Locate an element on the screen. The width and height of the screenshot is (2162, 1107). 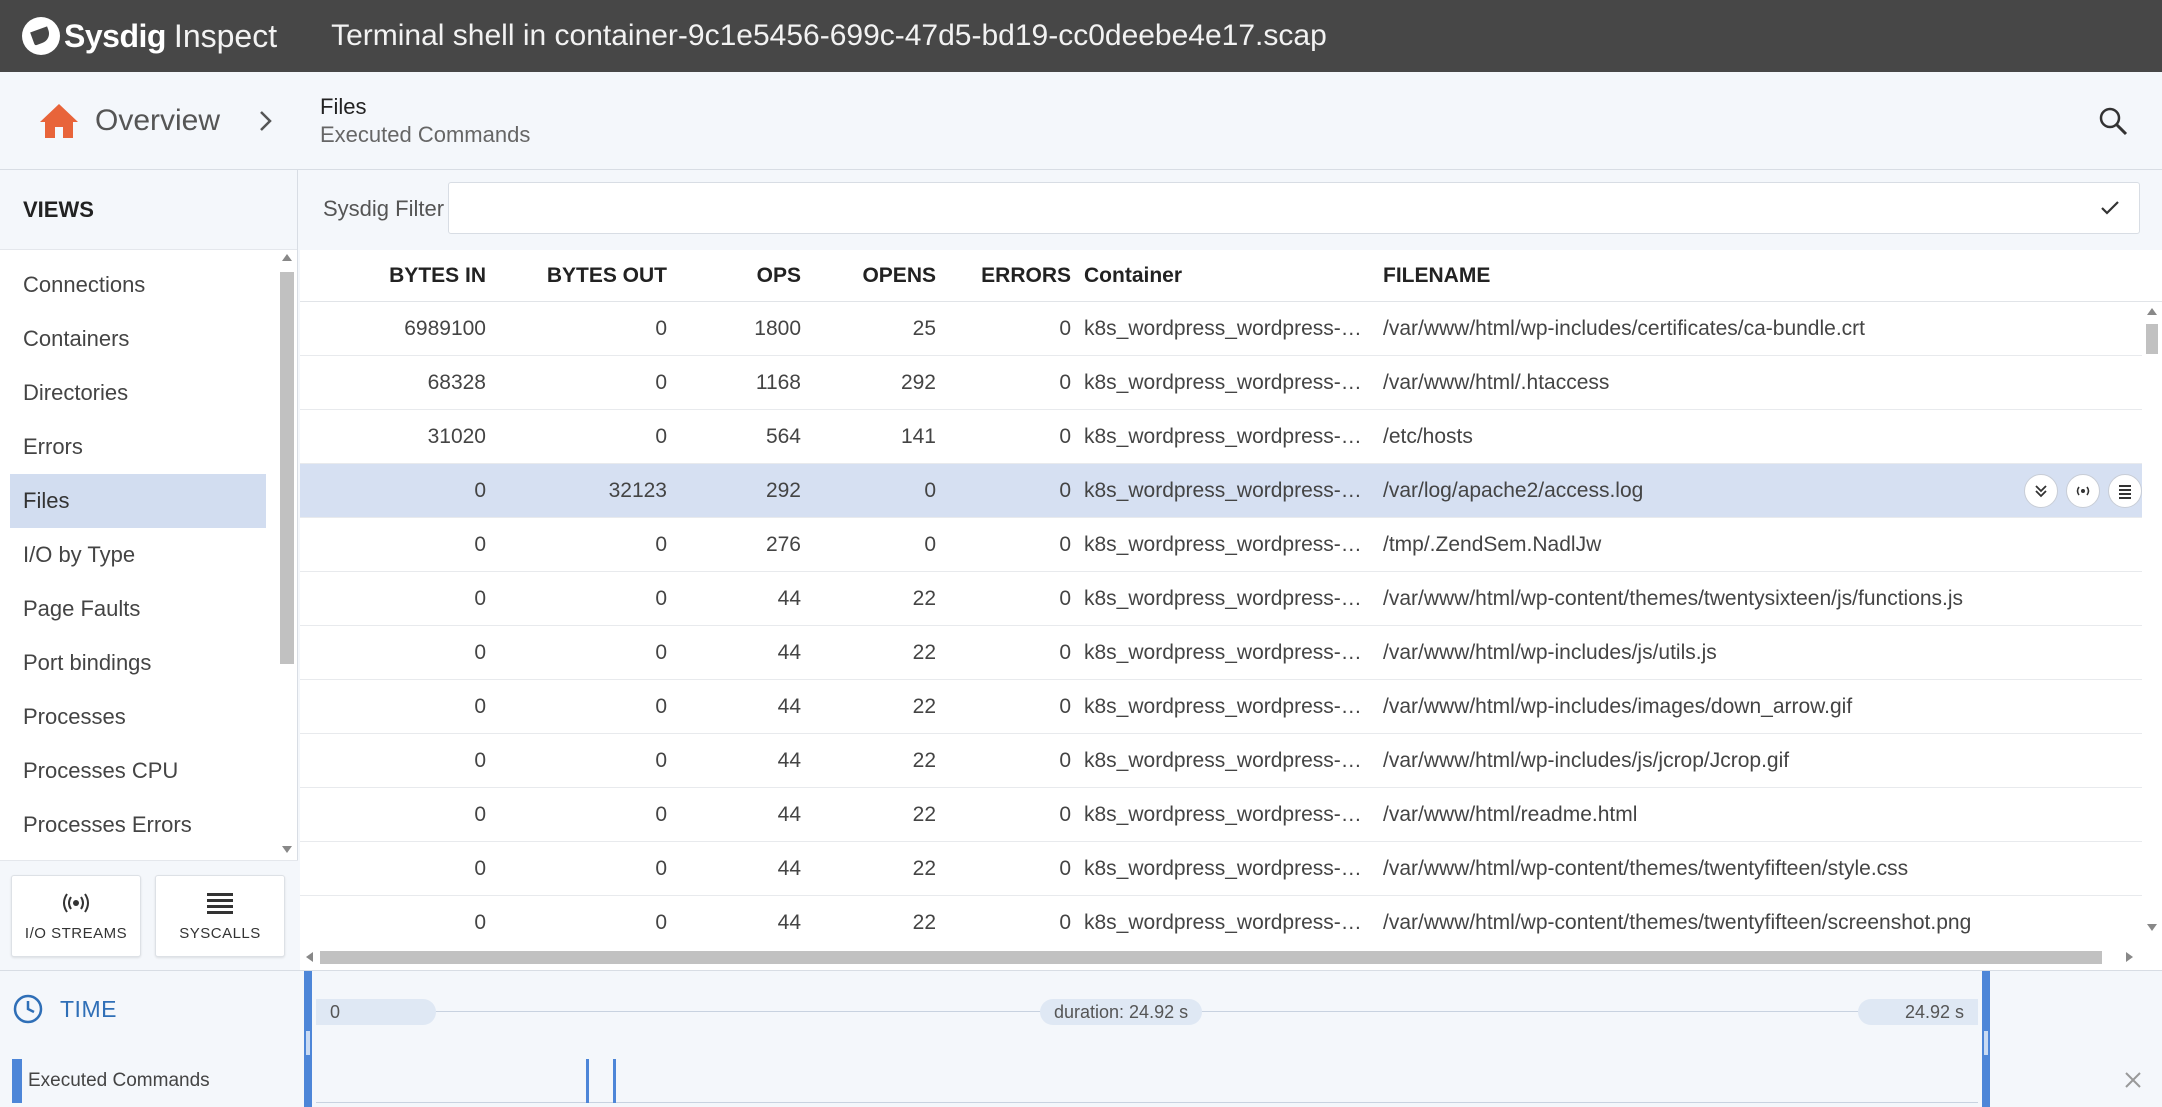
expand-icon is located at coordinates (2041, 491).